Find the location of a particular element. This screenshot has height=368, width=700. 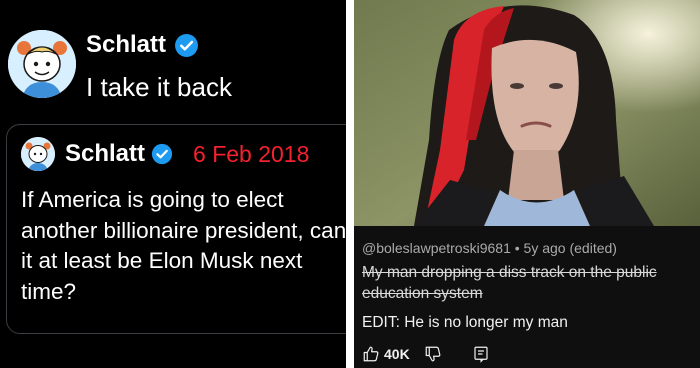

avatar is located at coordinates (42, 64).